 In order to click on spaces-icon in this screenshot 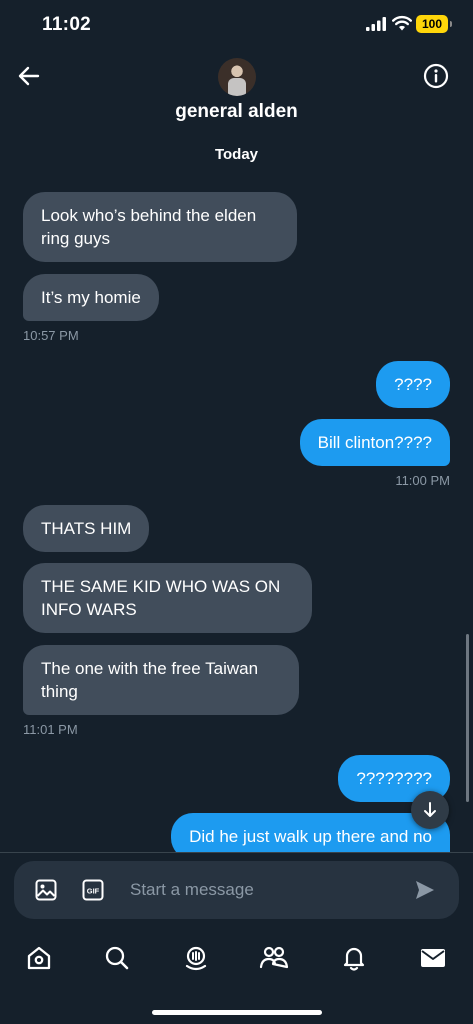, I will do `click(196, 958)`.